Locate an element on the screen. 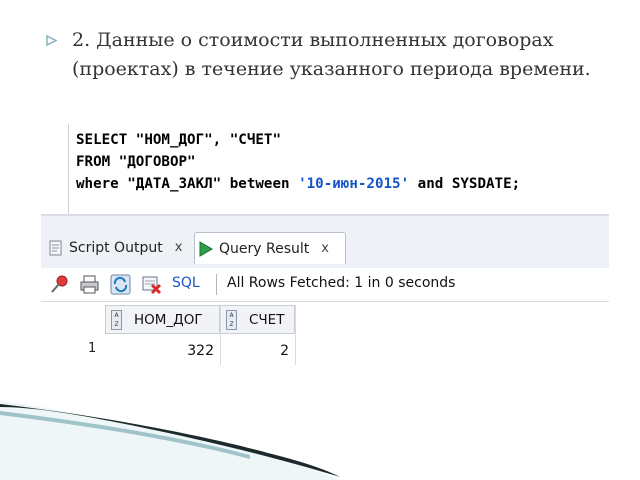  row-number: 1 is located at coordinates (92, 348).